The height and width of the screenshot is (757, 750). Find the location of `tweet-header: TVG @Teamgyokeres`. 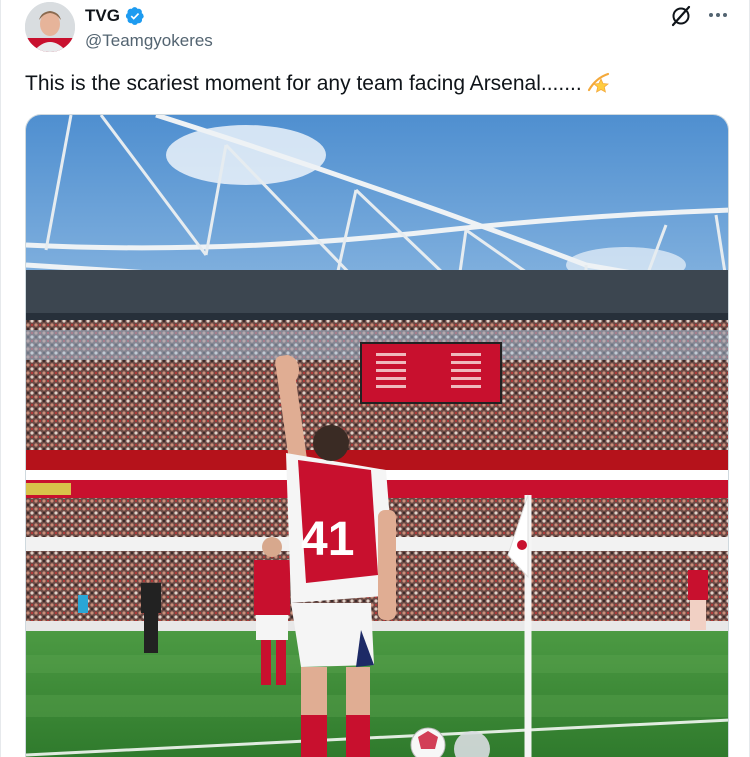

tweet-header: TVG @Teamgyokeres is located at coordinates (378, 29).